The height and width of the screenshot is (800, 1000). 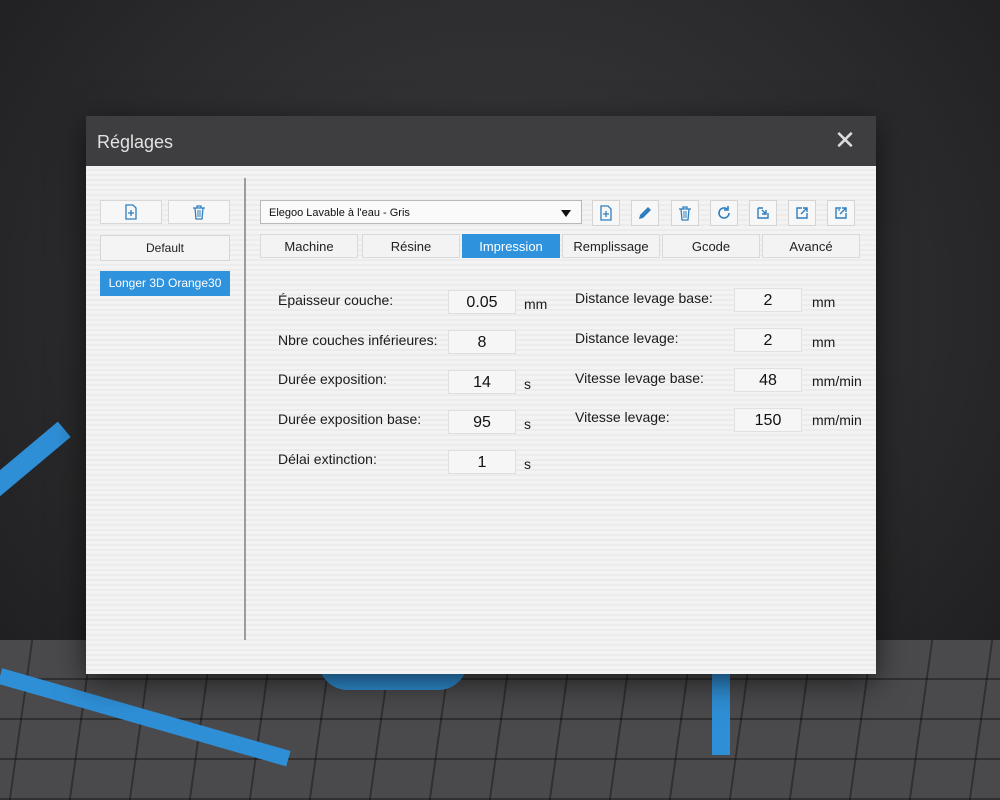 What do you see at coordinates (837, 420) in the screenshot?
I see `lift-speed-unit: mm/min` at bounding box center [837, 420].